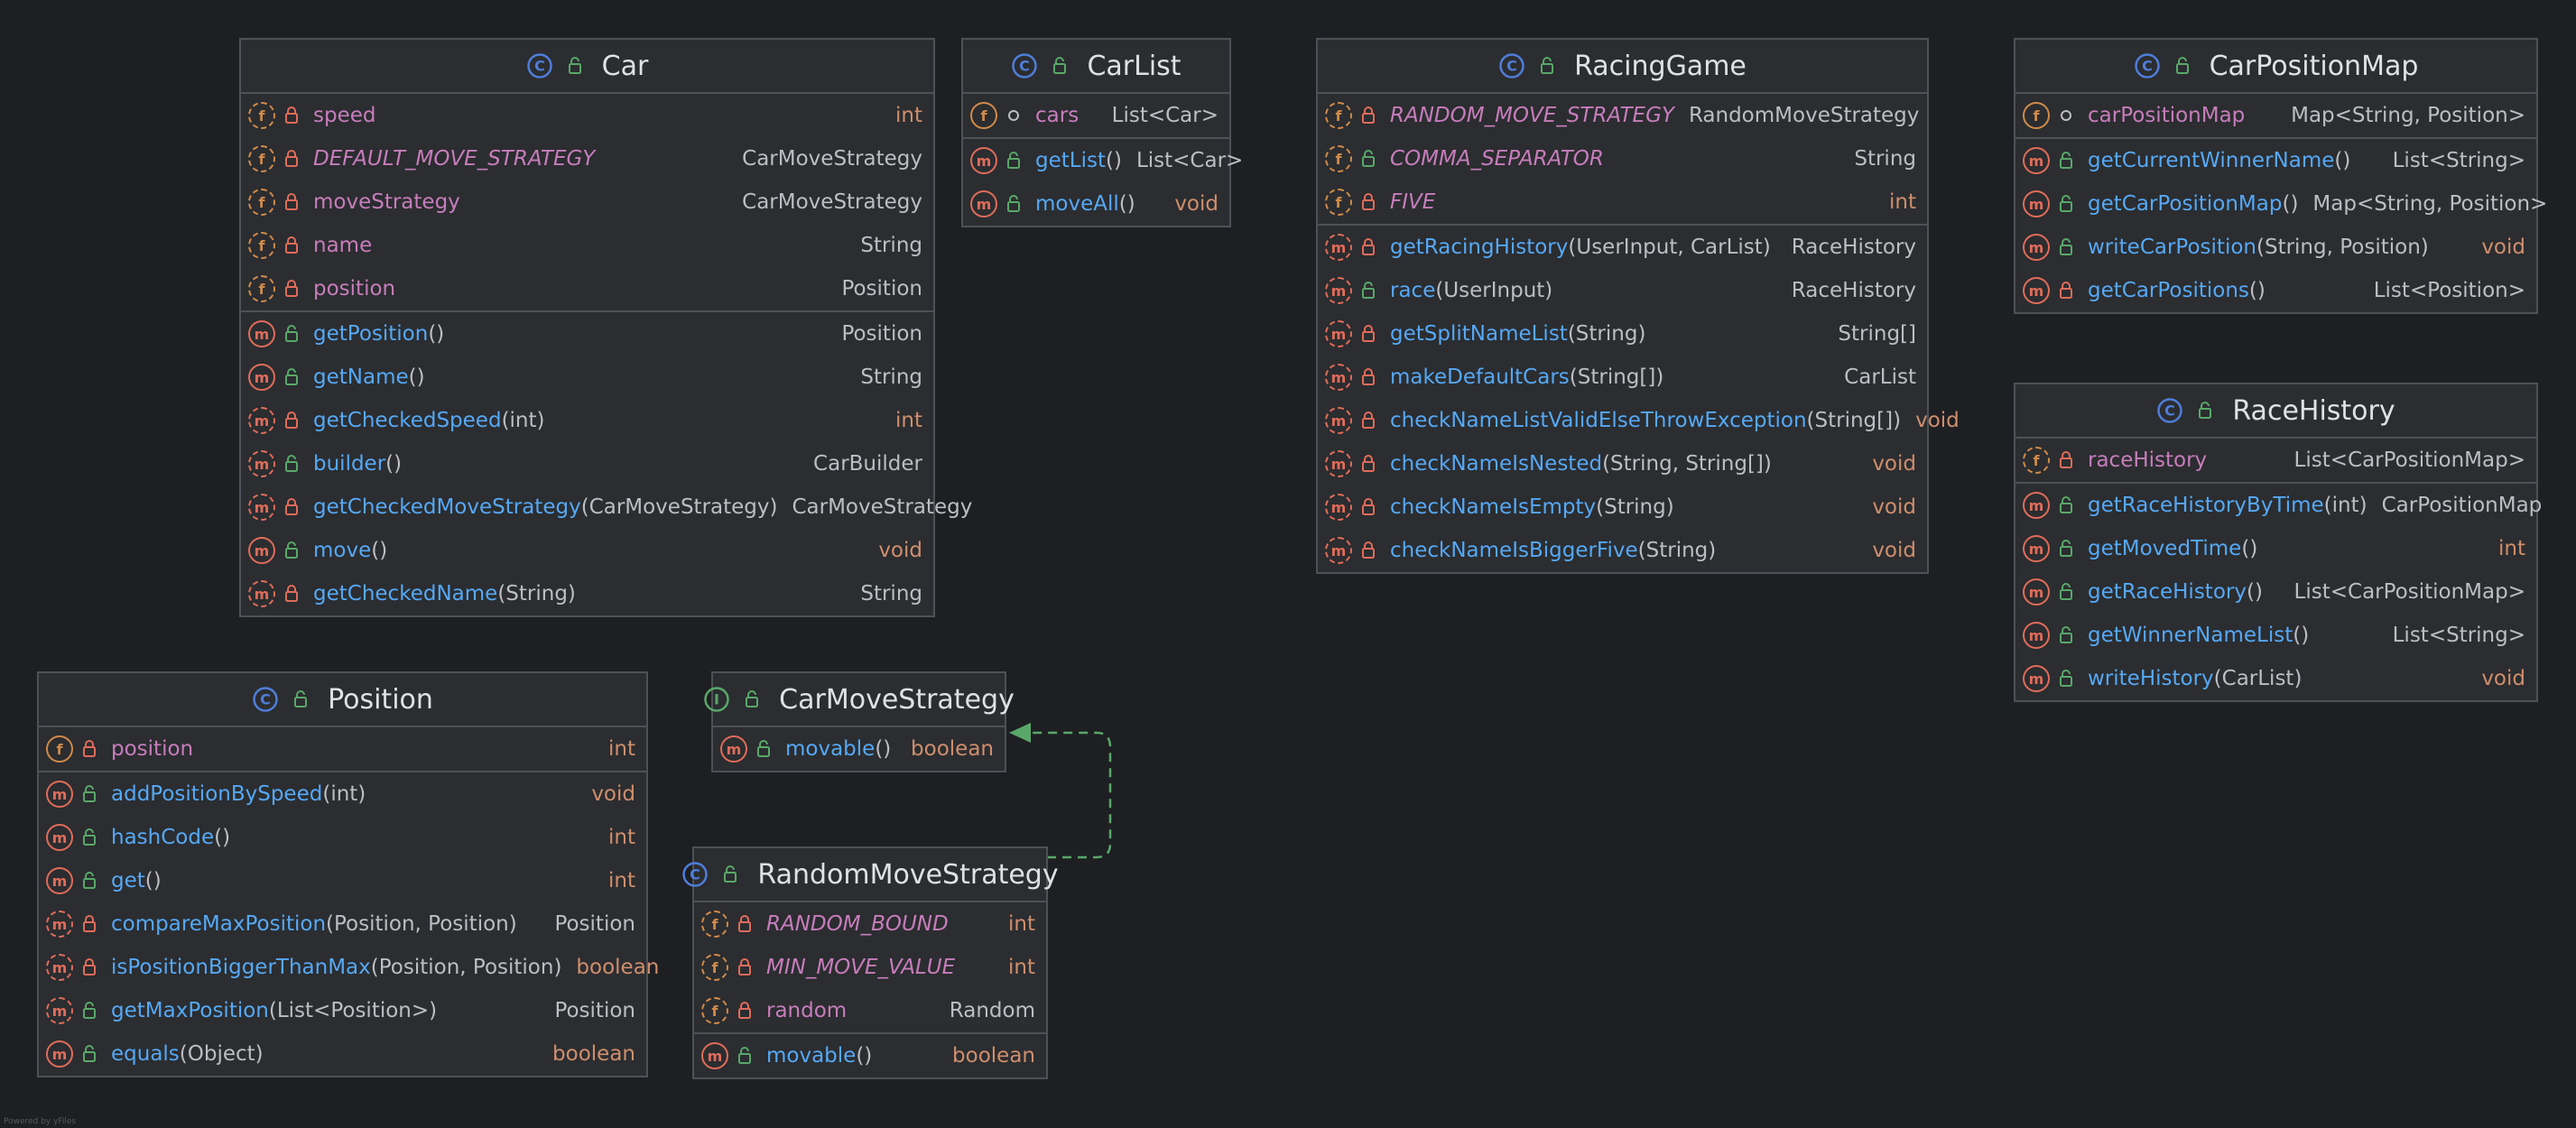 The width and height of the screenshot is (2576, 1128). Describe the element at coordinates (342, 837) in the screenshot. I see `method-row: m hashCode() int` at that location.